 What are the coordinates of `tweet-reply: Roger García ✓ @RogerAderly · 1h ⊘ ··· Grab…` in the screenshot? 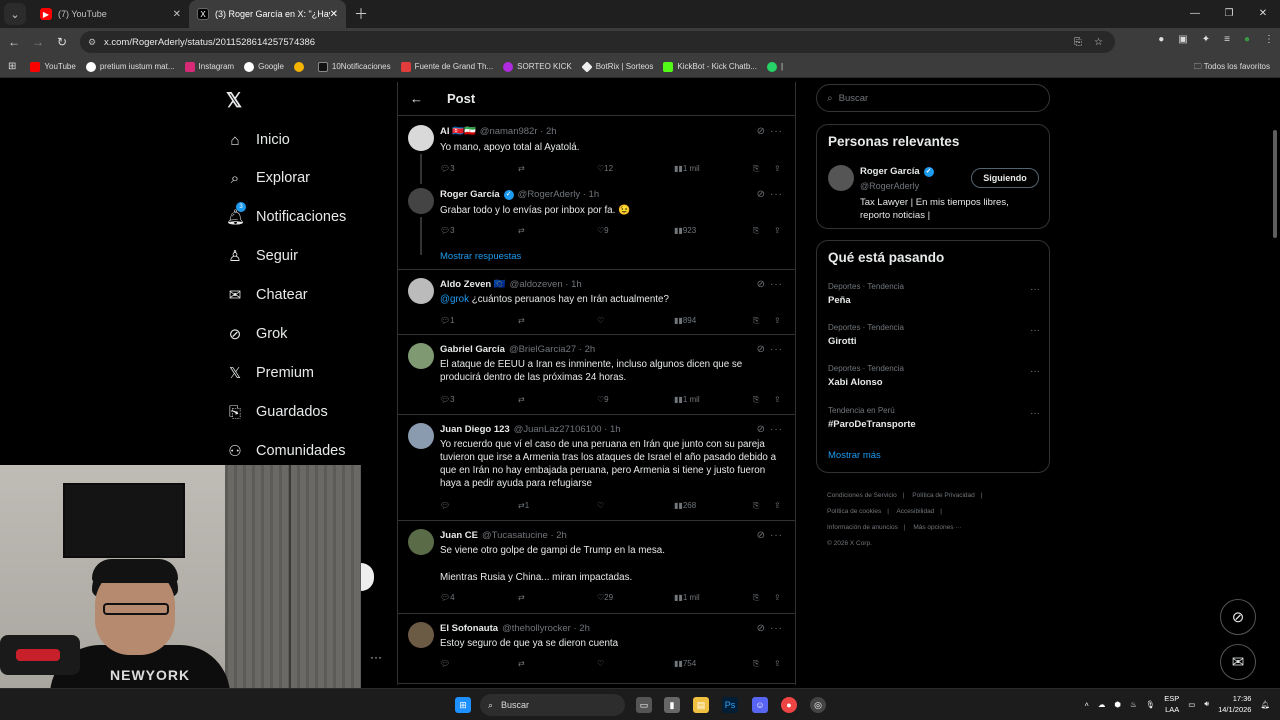 It's located at (596, 225).